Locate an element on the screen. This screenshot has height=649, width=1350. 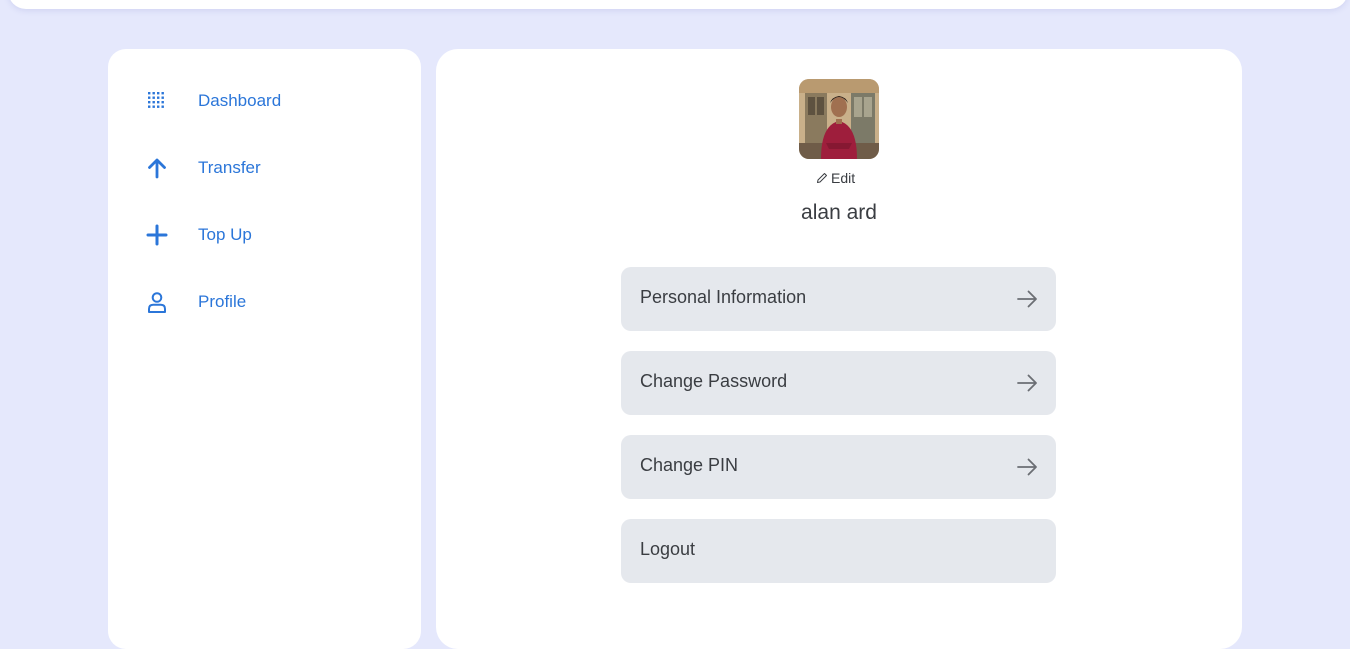
sidebar-item-label: Dashboard is located at coordinates (240, 100).